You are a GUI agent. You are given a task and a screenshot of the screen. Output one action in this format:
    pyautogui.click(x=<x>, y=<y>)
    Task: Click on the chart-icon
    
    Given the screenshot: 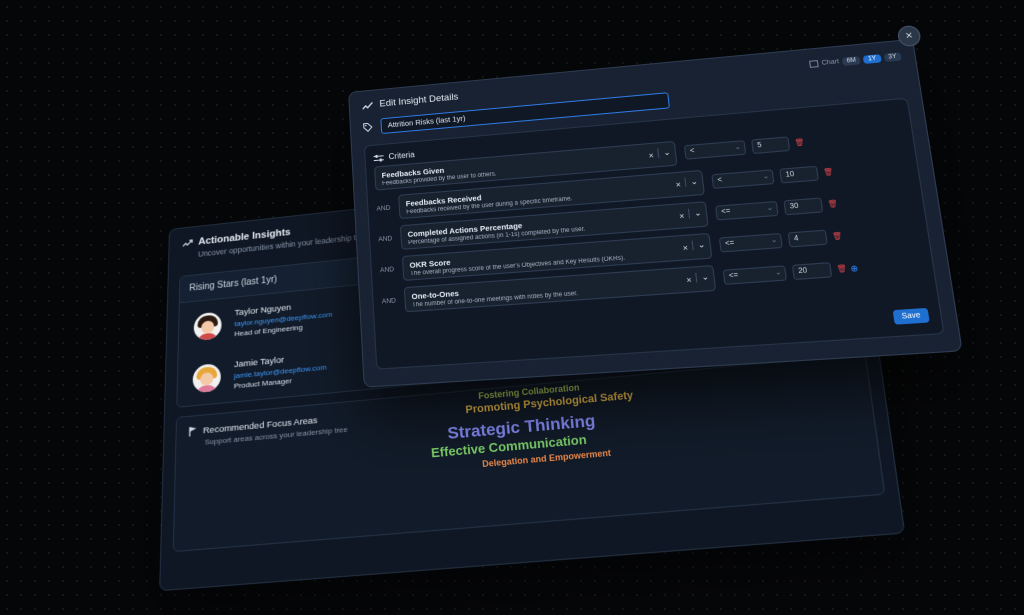 What is the action you would take?
    pyautogui.click(x=814, y=64)
    